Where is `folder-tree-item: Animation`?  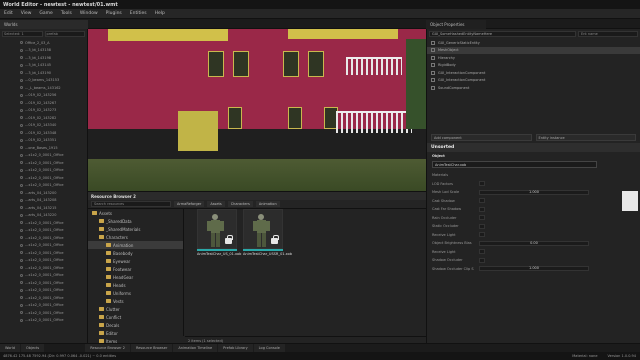 folder-tree-item: Animation is located at coordinates (135, 245).